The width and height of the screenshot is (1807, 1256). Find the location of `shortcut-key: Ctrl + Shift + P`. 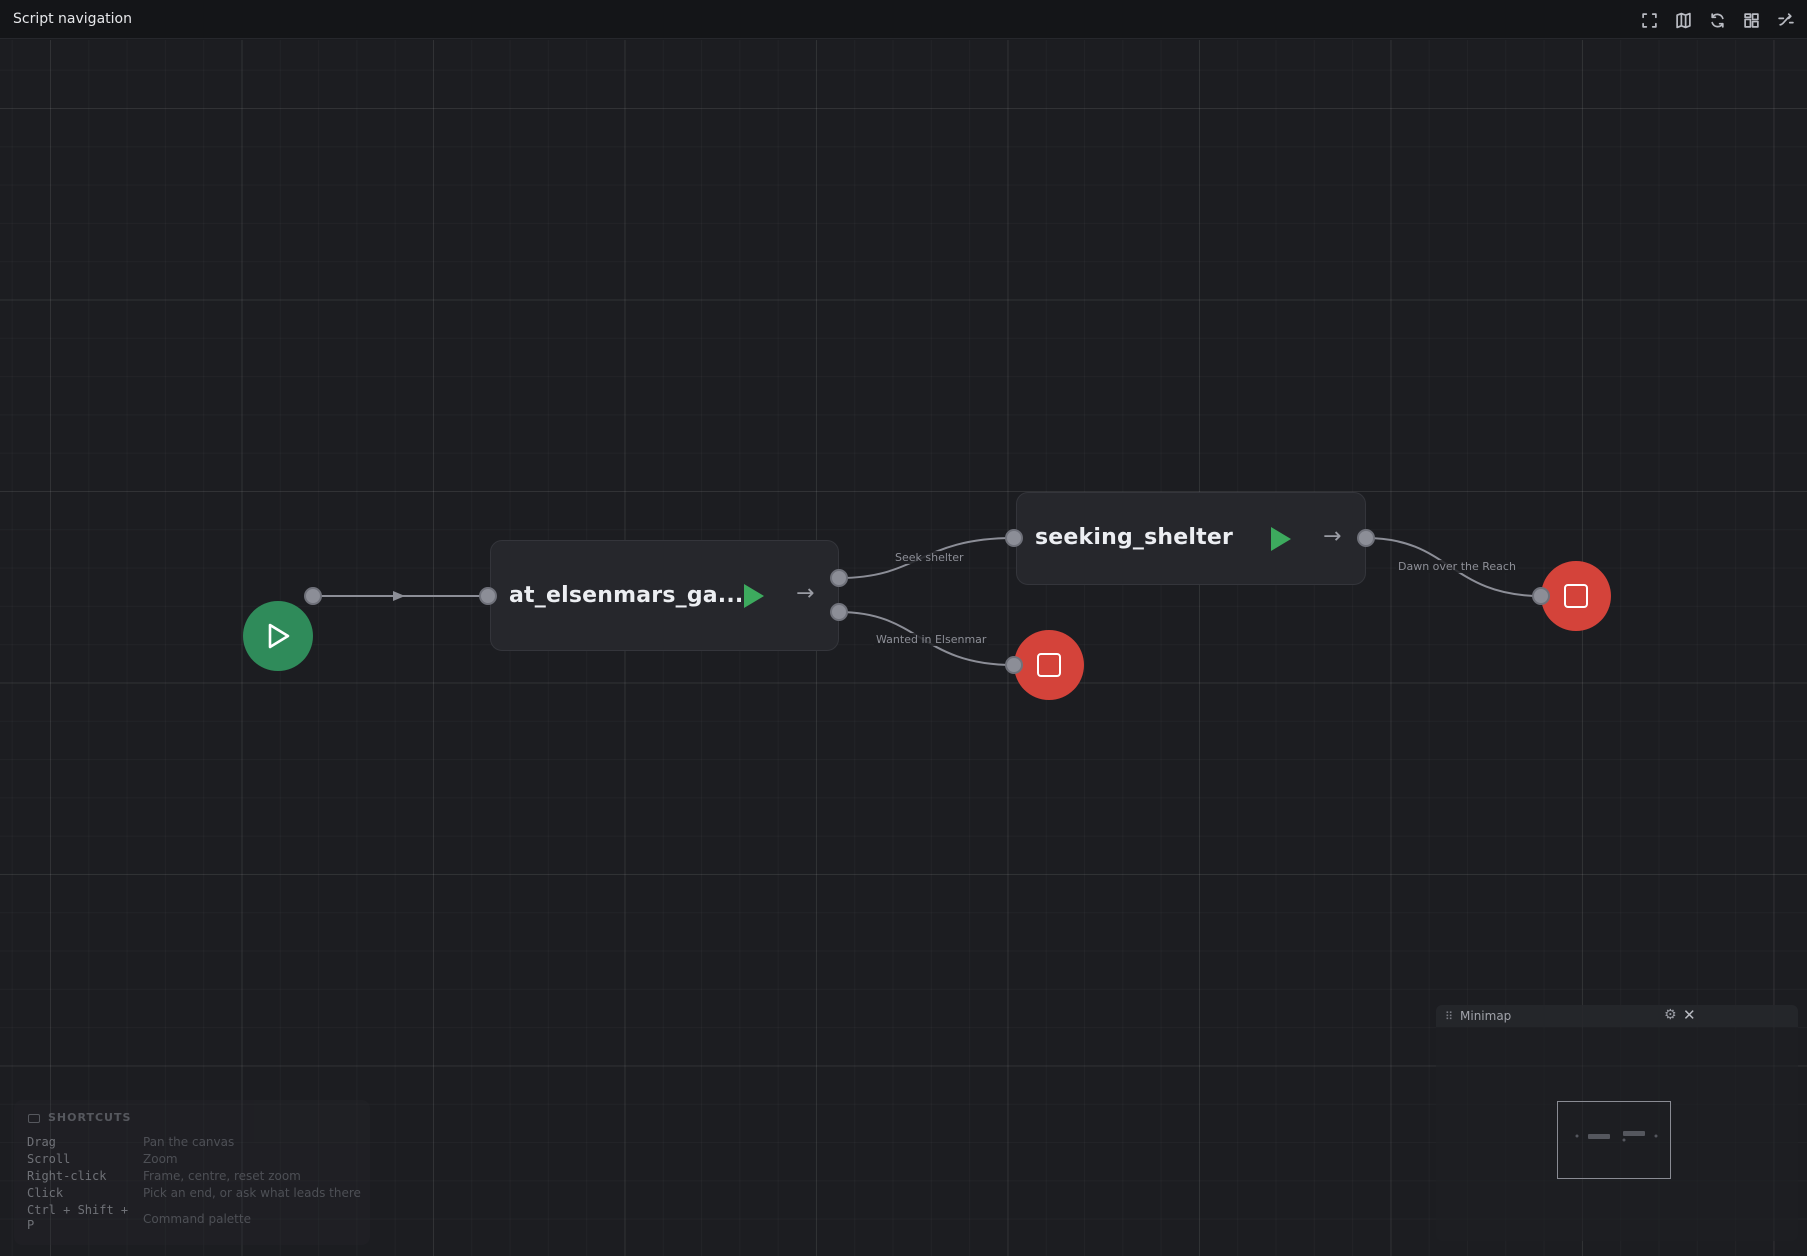

shortcut-key: Ctrl + Shift + P is located at coordinates (78, 1217).